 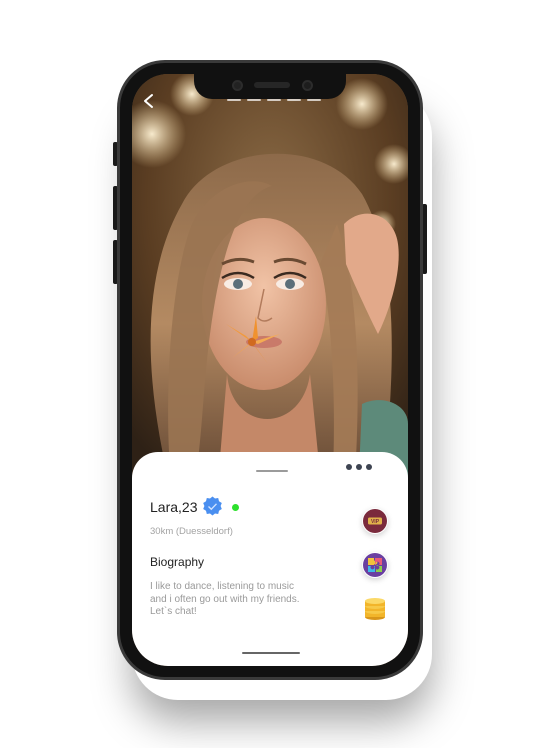 I want to click on more-dots-icon, so click(x=359, y=467).